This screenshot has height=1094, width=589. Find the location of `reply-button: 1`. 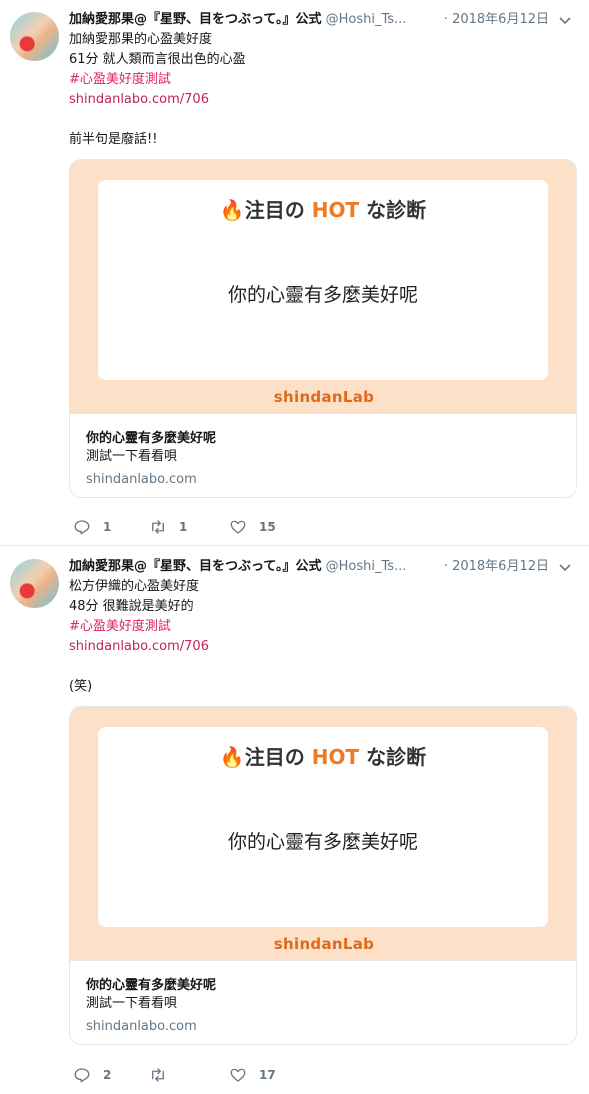

reply-button: 1 is located at coordinates (92, 527).